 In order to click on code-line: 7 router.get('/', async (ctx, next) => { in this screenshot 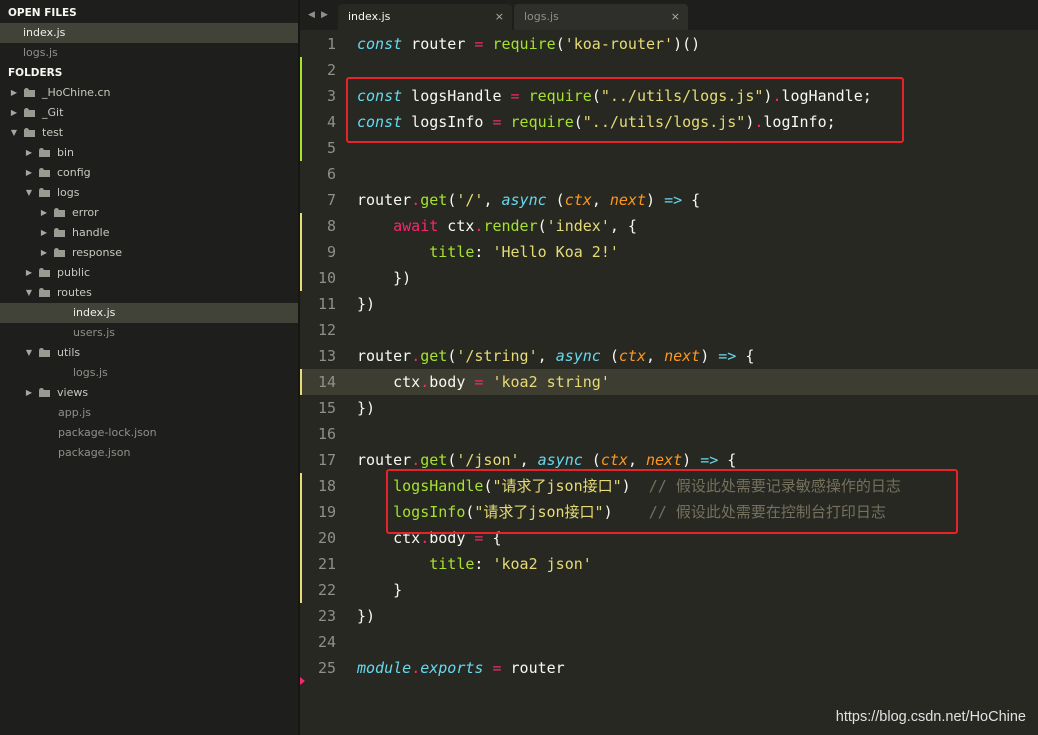, I will do `click(669, 200)`.